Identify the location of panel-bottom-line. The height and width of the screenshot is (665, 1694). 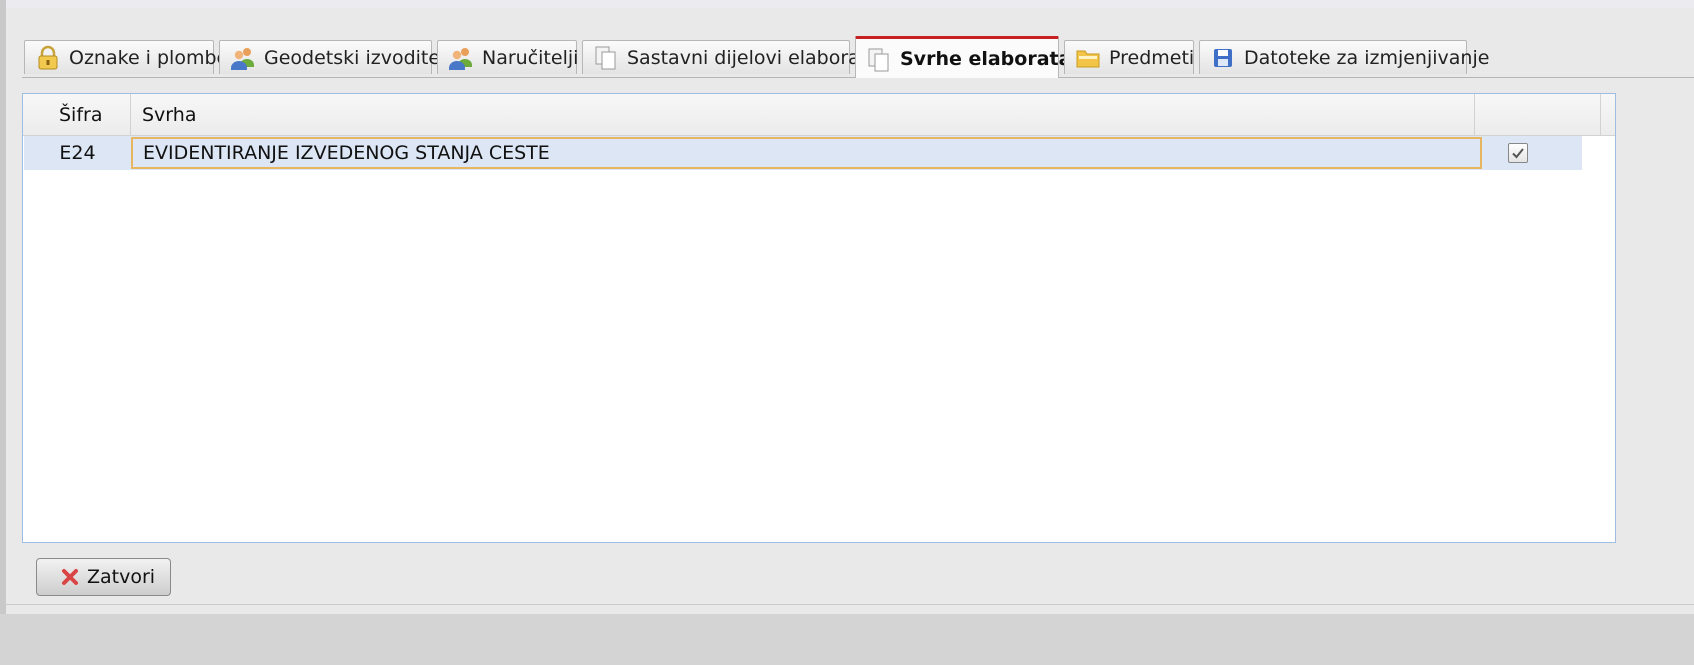
(850, 604).